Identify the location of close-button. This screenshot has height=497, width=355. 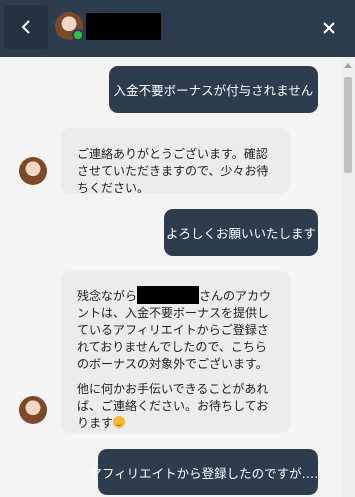
(329, 28).